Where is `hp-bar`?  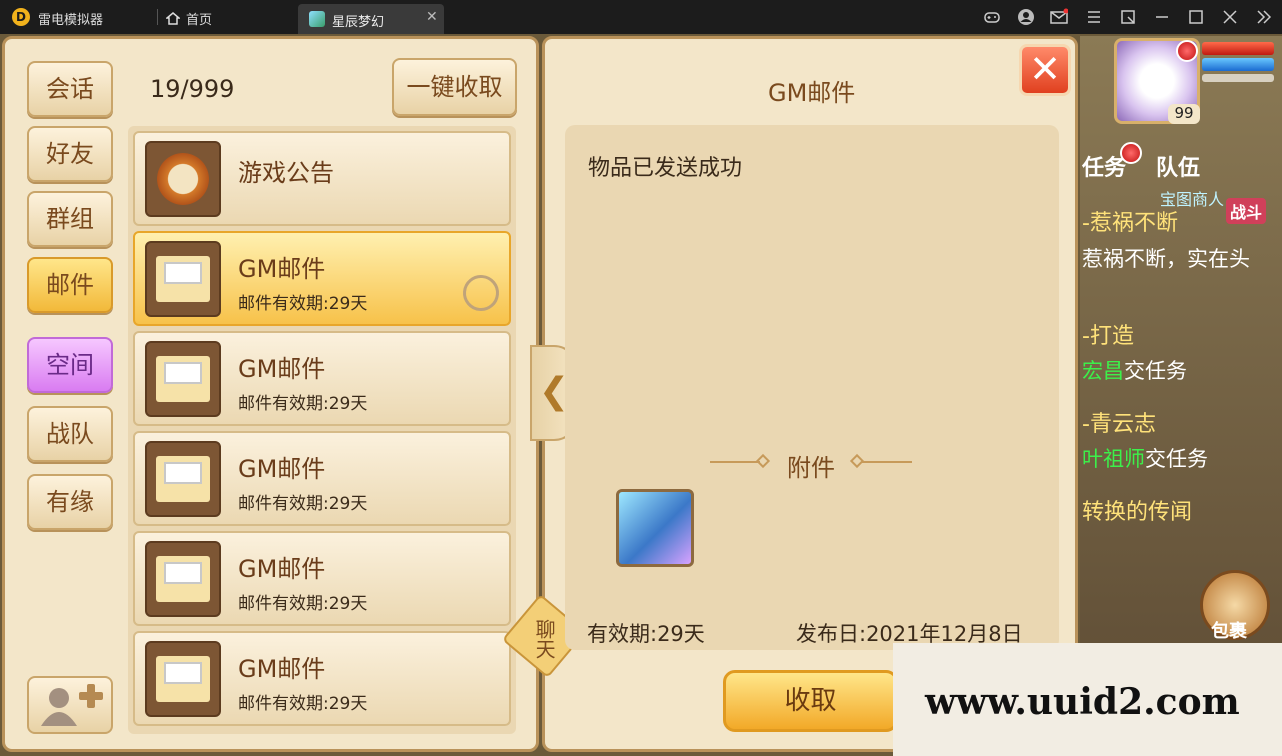 hp-bar is located at coordinates (1238, 48).